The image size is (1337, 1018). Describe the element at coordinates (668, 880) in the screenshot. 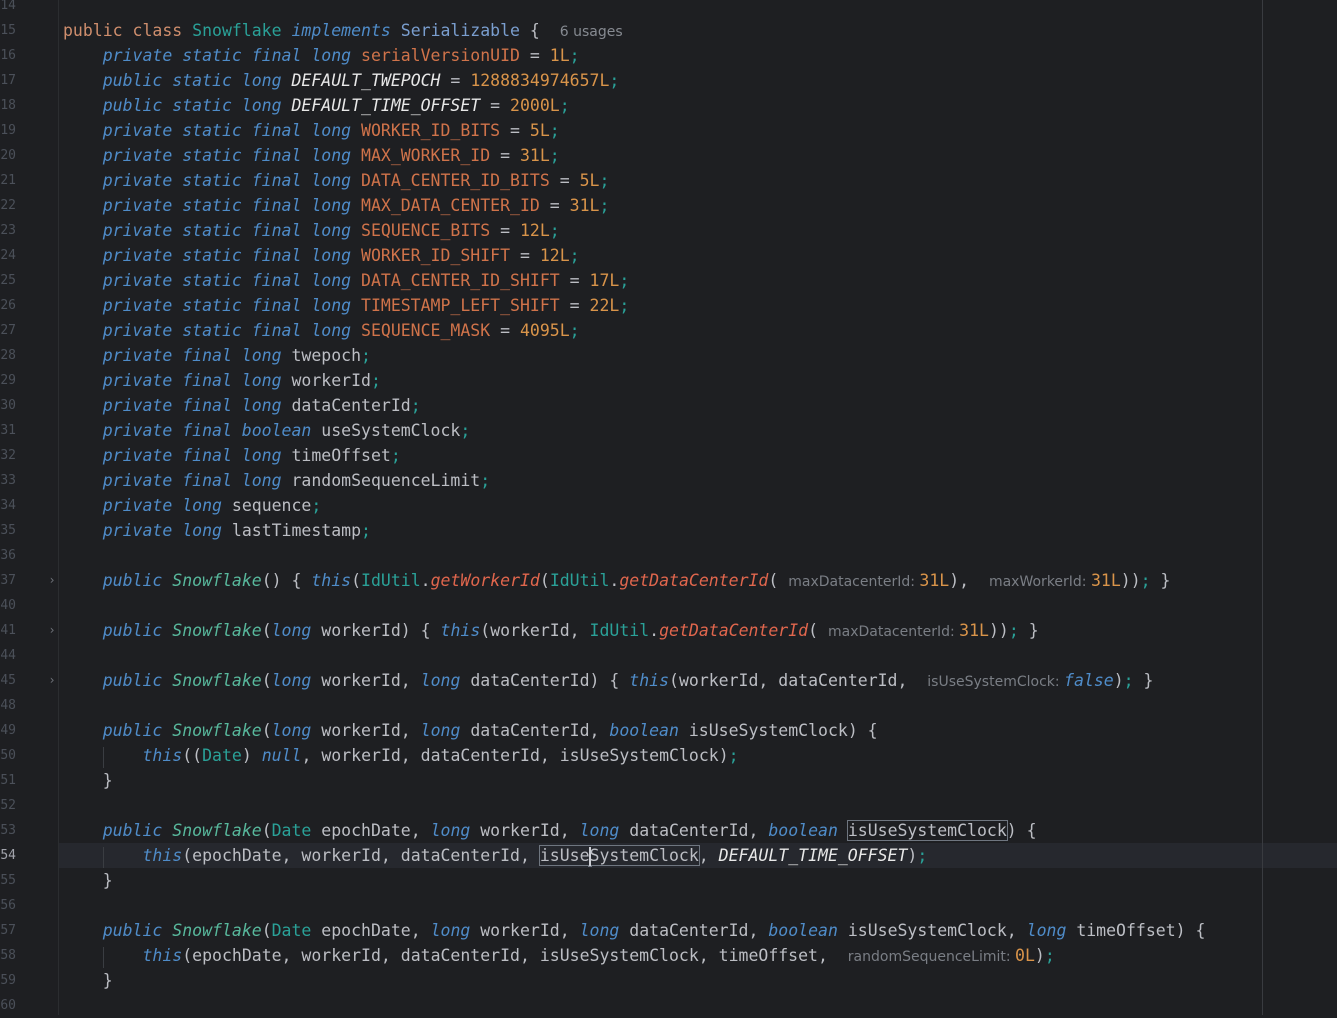

I see `code-line: 55 }` at that location.